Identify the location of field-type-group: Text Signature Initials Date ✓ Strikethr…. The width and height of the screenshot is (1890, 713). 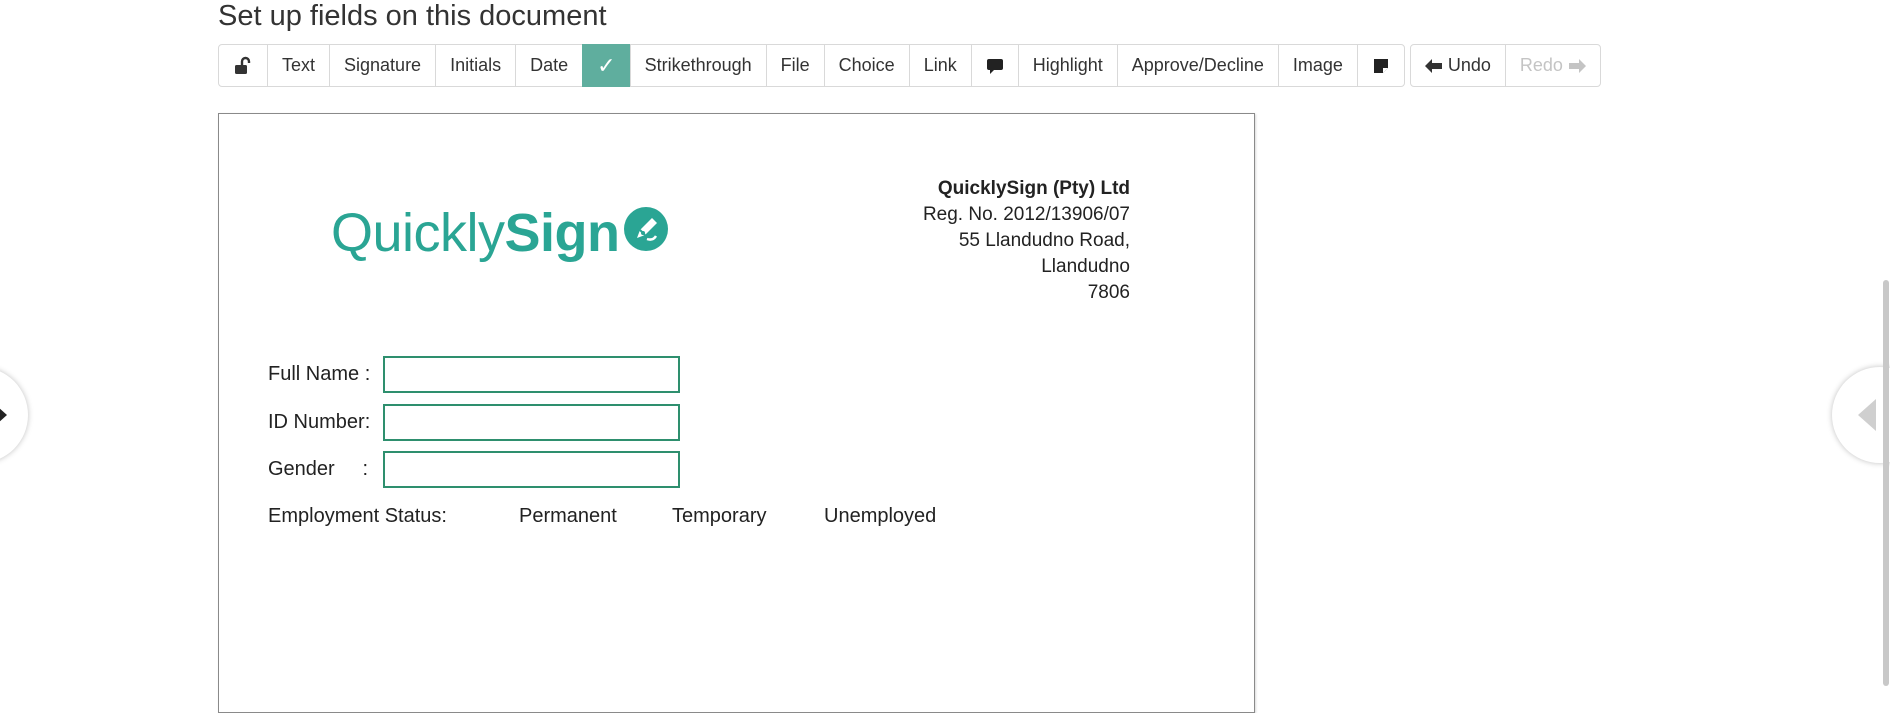
(811, 65).